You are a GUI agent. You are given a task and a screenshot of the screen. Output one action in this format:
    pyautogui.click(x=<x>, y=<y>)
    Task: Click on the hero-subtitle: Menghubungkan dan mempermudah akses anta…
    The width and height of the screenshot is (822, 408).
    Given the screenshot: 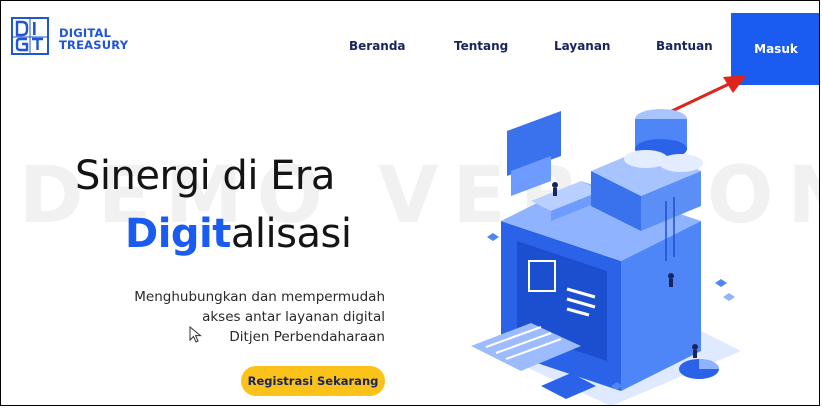 What is the action you would take?
    pyautogui.click(x=235, y=317)
    